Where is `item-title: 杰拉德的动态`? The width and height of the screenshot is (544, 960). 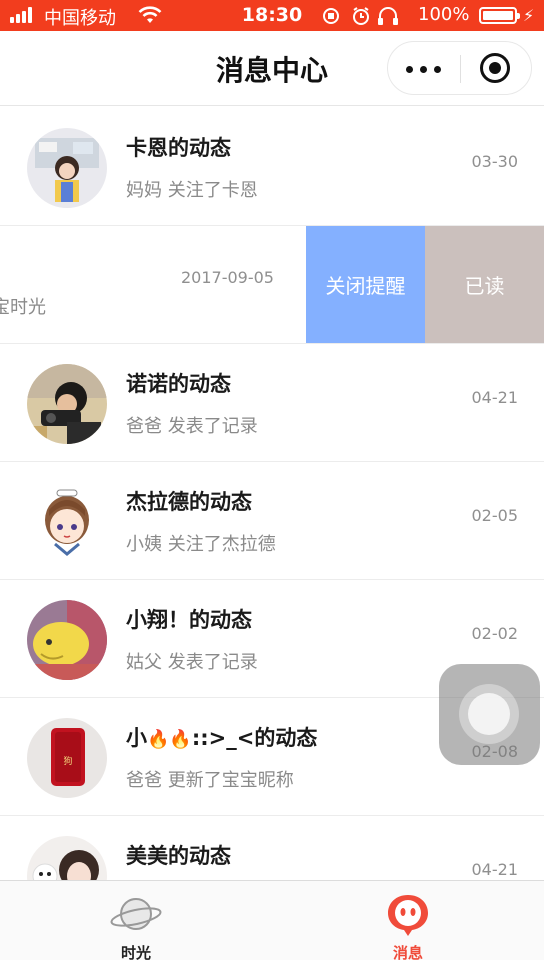 item-title: 杰拉德的动态 is located at coordinates (189, 502).